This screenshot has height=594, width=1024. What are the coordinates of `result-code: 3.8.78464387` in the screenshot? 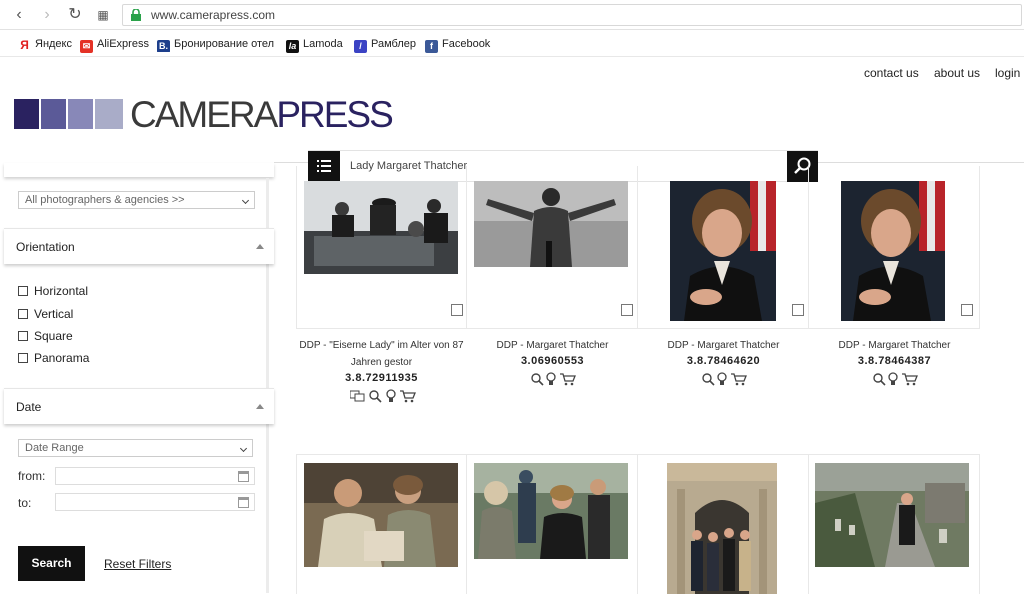 It's located at (894, 361).